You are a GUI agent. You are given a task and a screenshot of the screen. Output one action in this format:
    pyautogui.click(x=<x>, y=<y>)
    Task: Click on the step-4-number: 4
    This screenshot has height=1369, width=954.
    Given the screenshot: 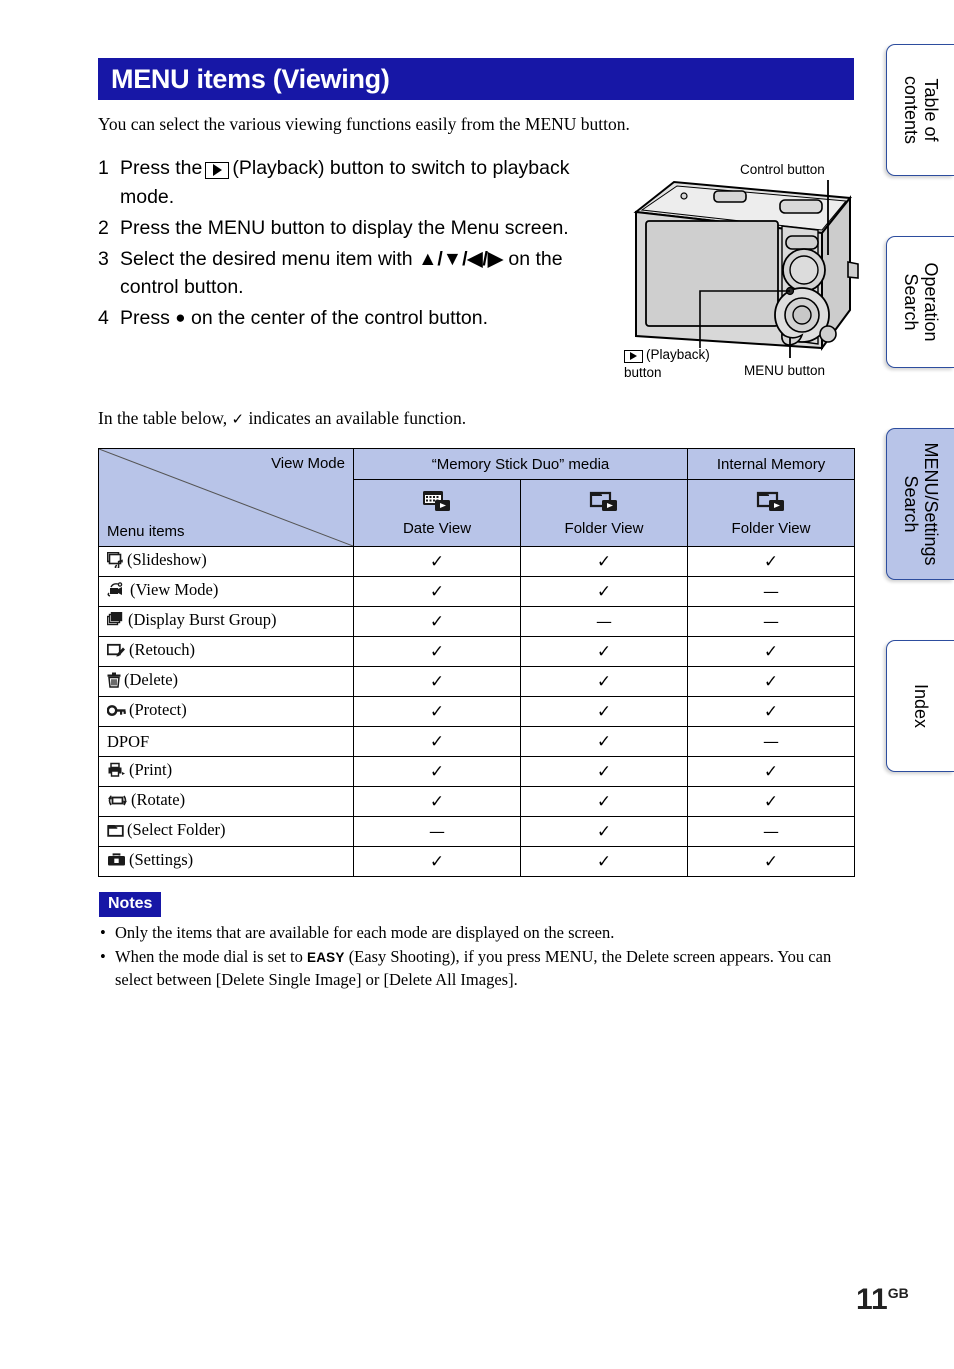 What is the action you would take?
    pyautogui.click(x=103, y=318)
    